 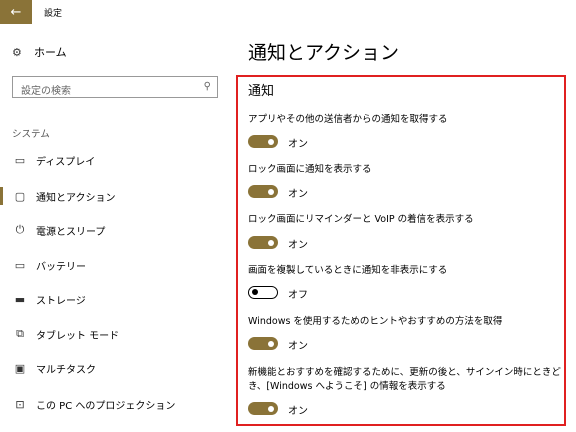 I want to click on toggle-windows-tips, so click(x=263, y=343).